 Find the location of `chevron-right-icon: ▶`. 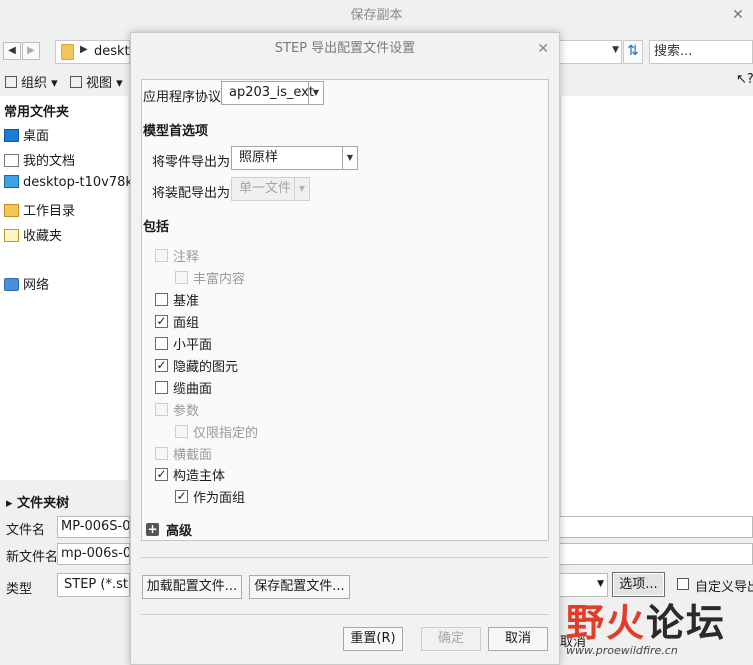

chevron-right-icon: ▶ is located at coordinates (84, 49).